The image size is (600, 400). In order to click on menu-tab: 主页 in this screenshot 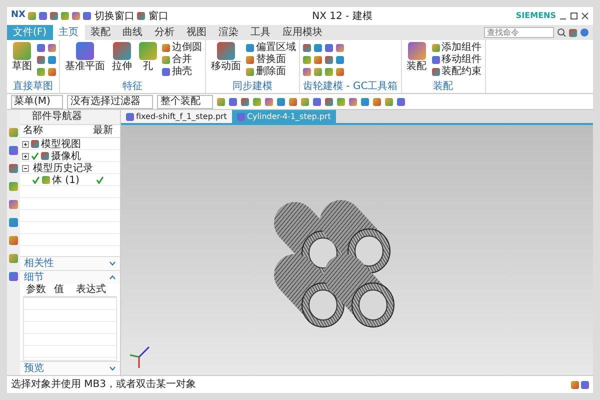, I will do `click(68, 32)`.